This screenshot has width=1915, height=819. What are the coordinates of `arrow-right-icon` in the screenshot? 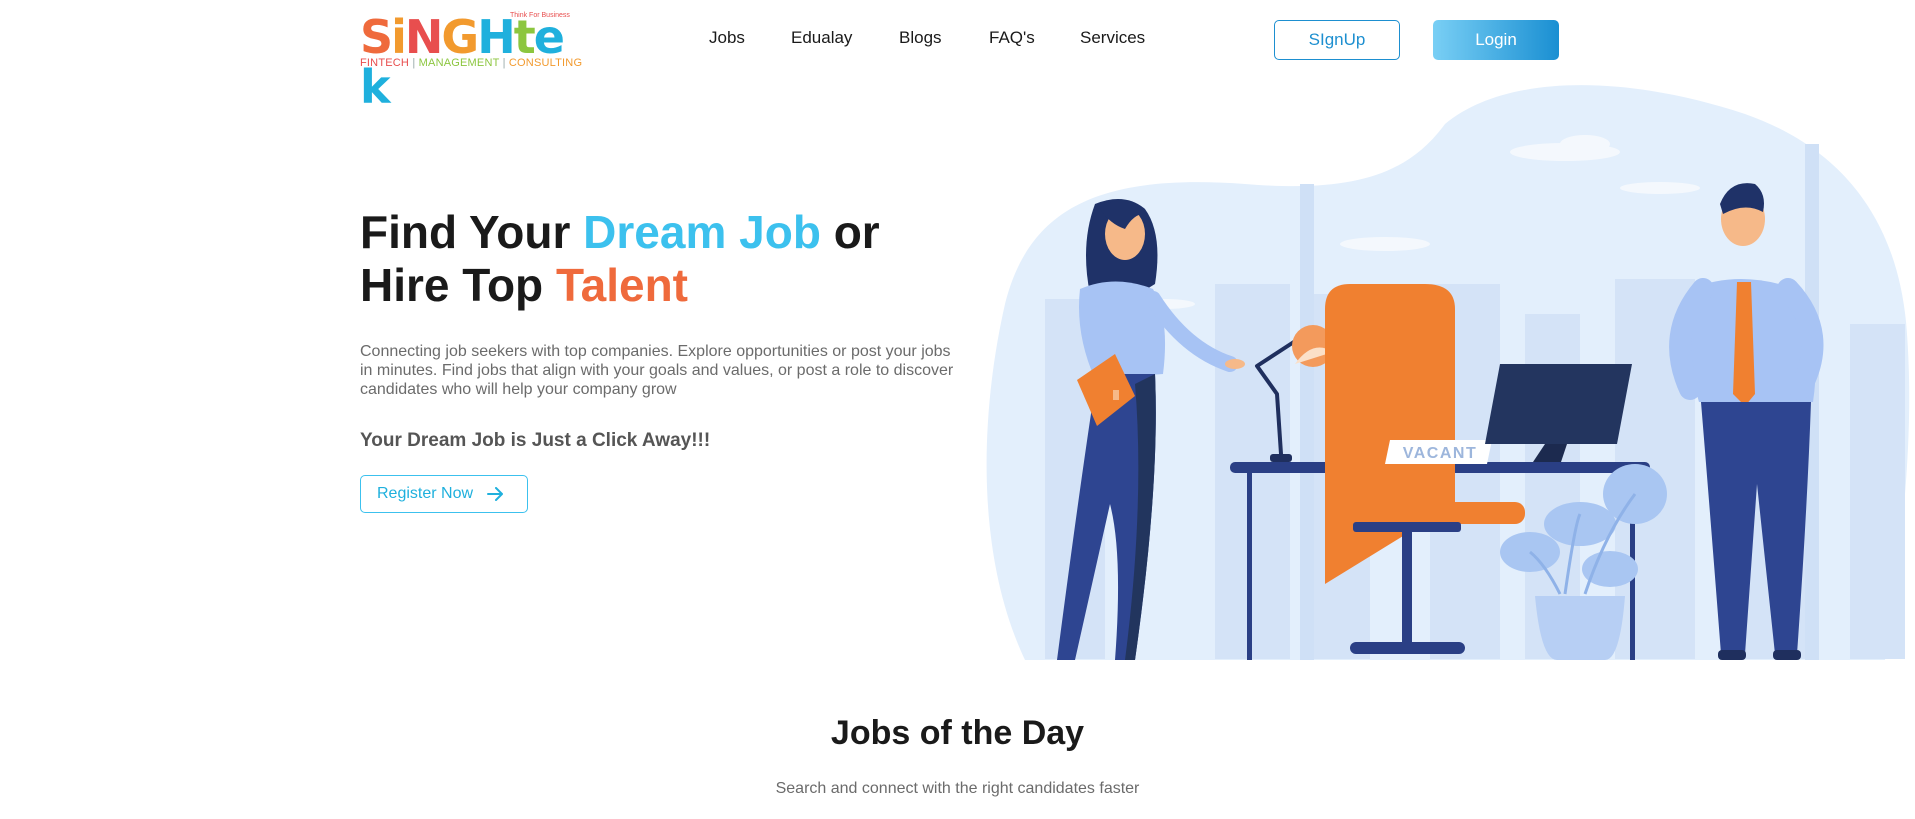 It's located at (495, 494).